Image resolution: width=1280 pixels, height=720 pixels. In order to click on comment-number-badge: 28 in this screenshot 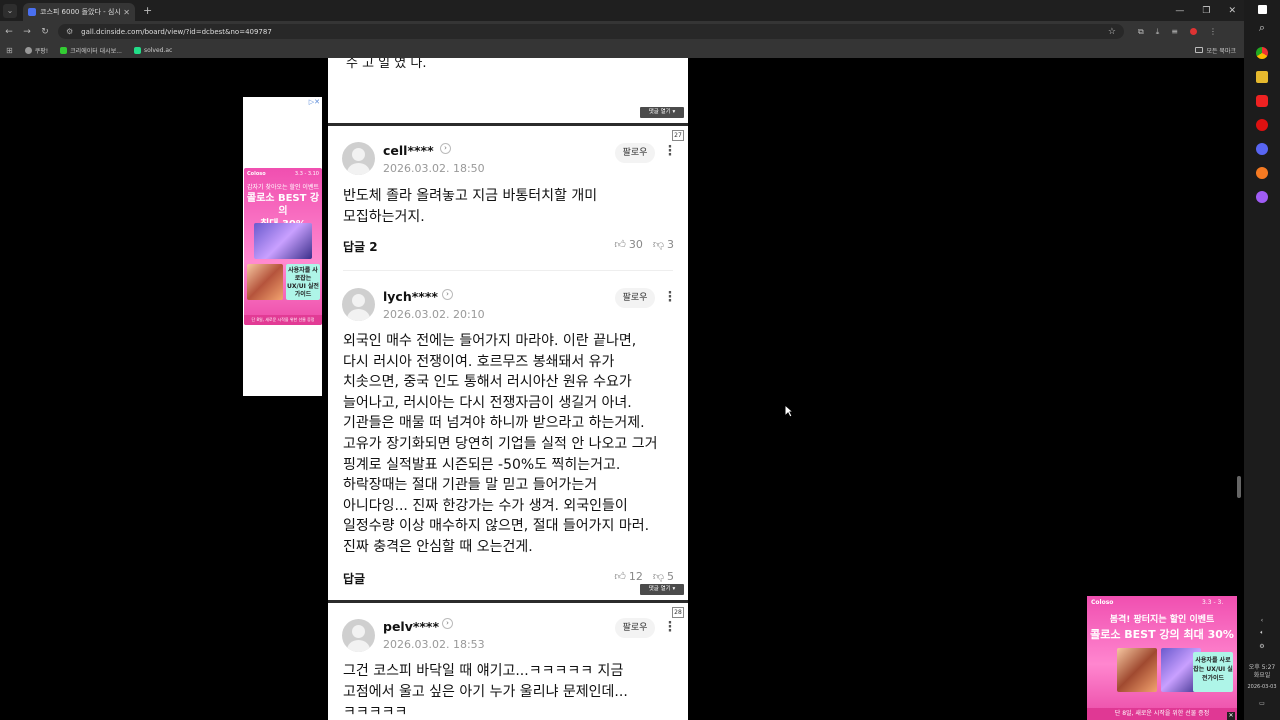, I will do `click(678, 612)`.